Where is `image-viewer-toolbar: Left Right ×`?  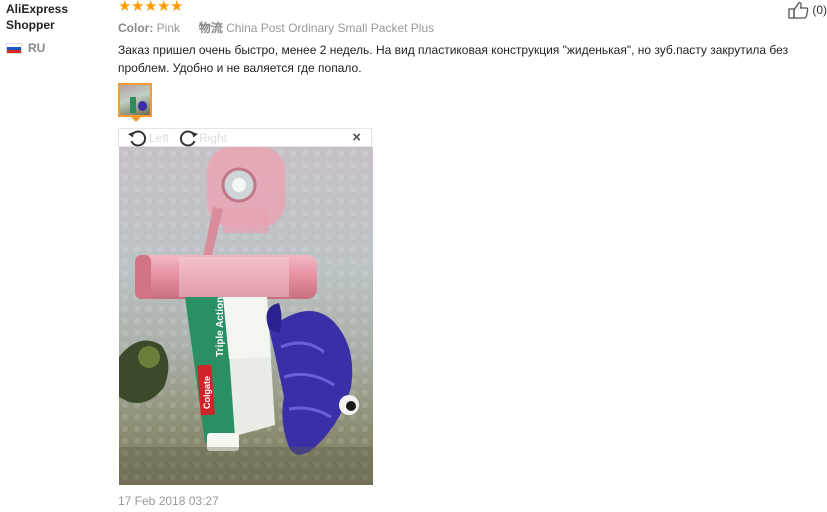 image-viewer-toolbar: Left Right × is located at coordinates (245, 137).